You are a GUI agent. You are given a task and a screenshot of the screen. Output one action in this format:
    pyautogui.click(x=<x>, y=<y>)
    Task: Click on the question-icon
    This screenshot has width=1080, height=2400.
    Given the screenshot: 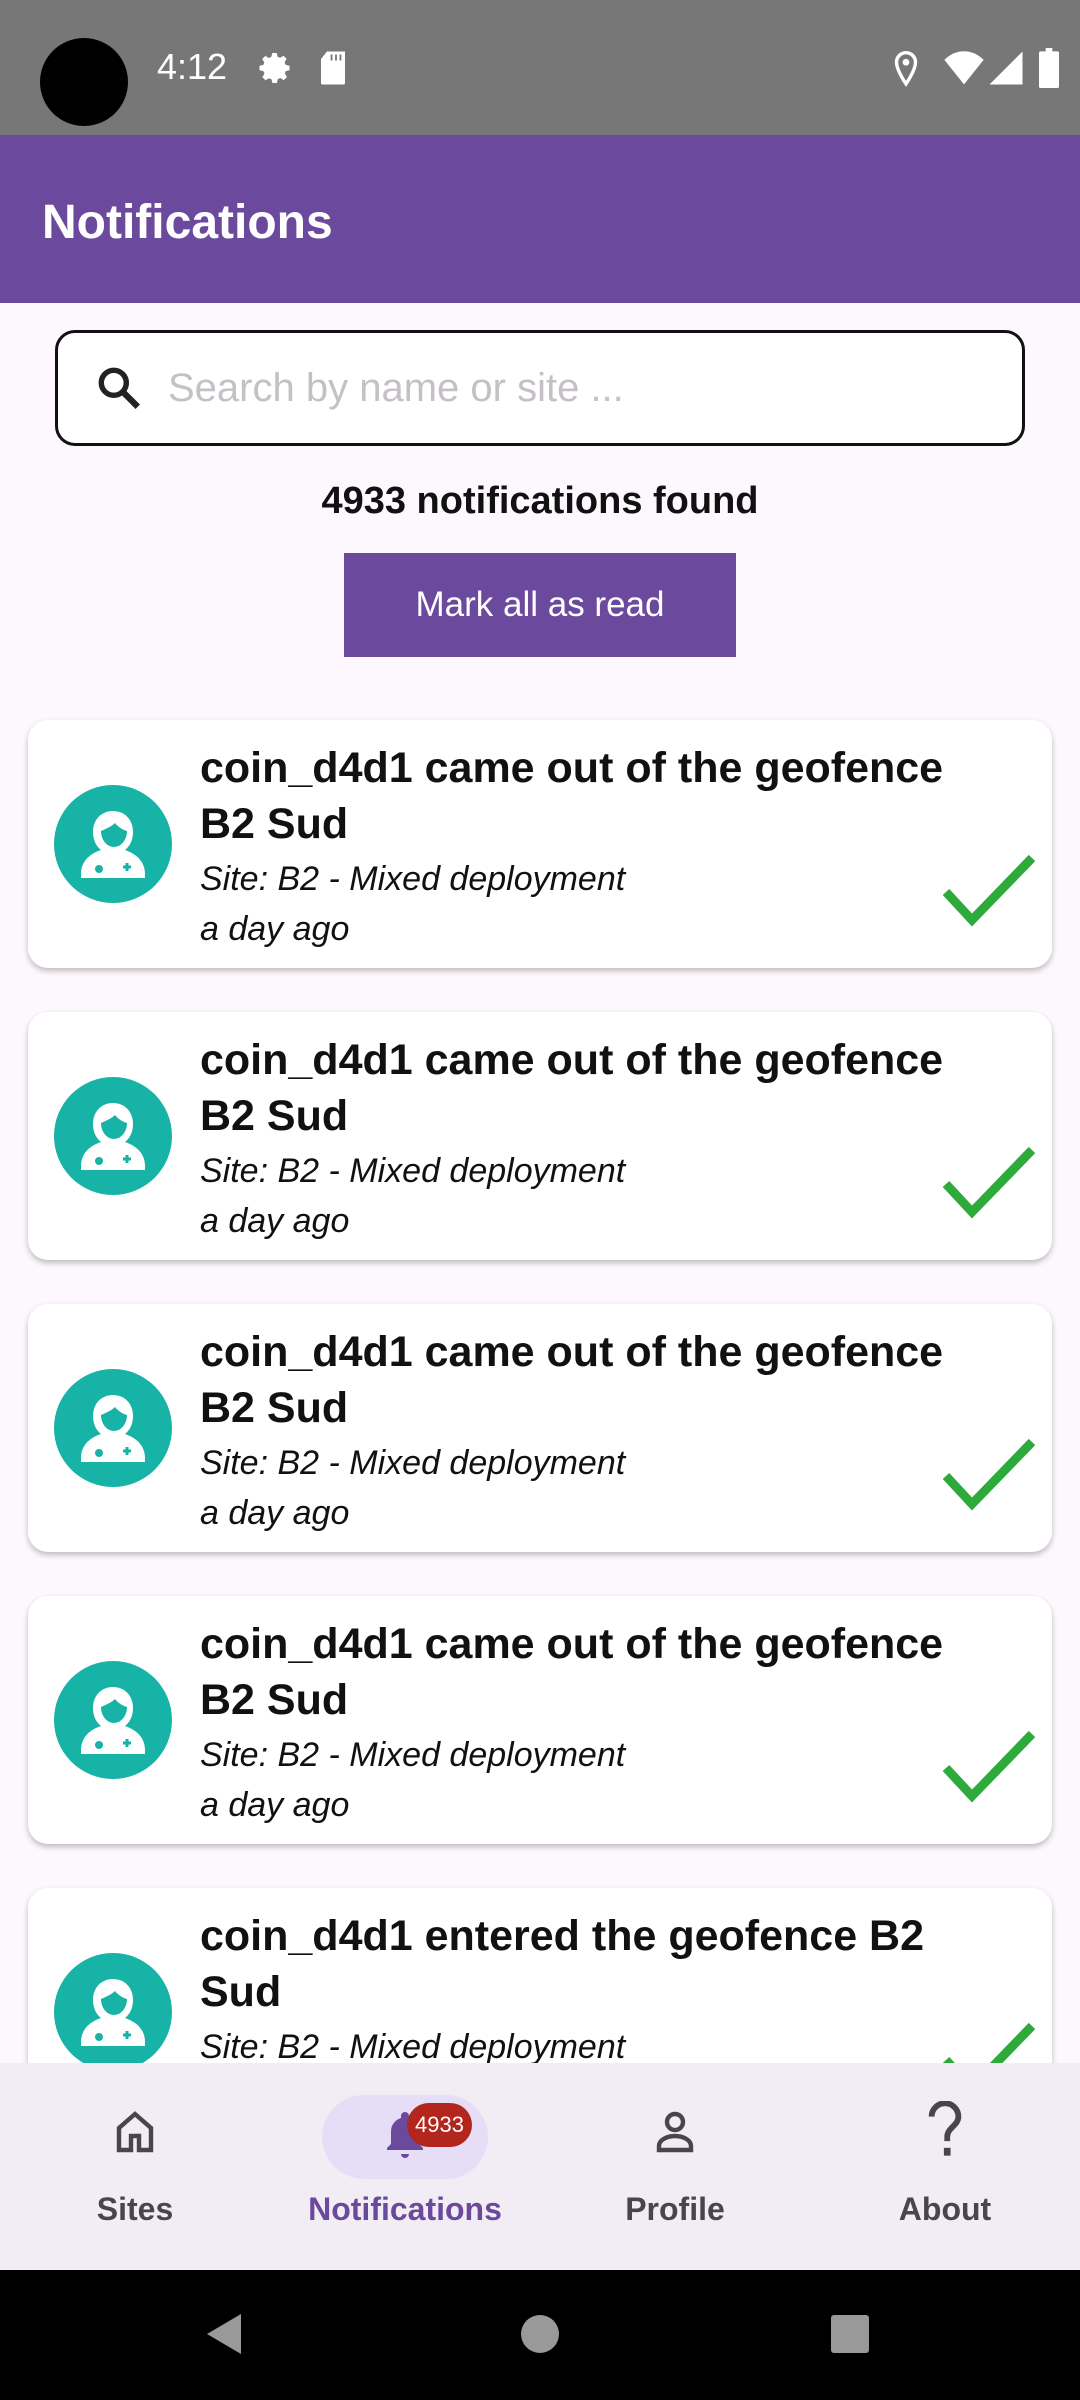 What is the action you would take?
    pyautogui.click(x=945, y=2128)
    